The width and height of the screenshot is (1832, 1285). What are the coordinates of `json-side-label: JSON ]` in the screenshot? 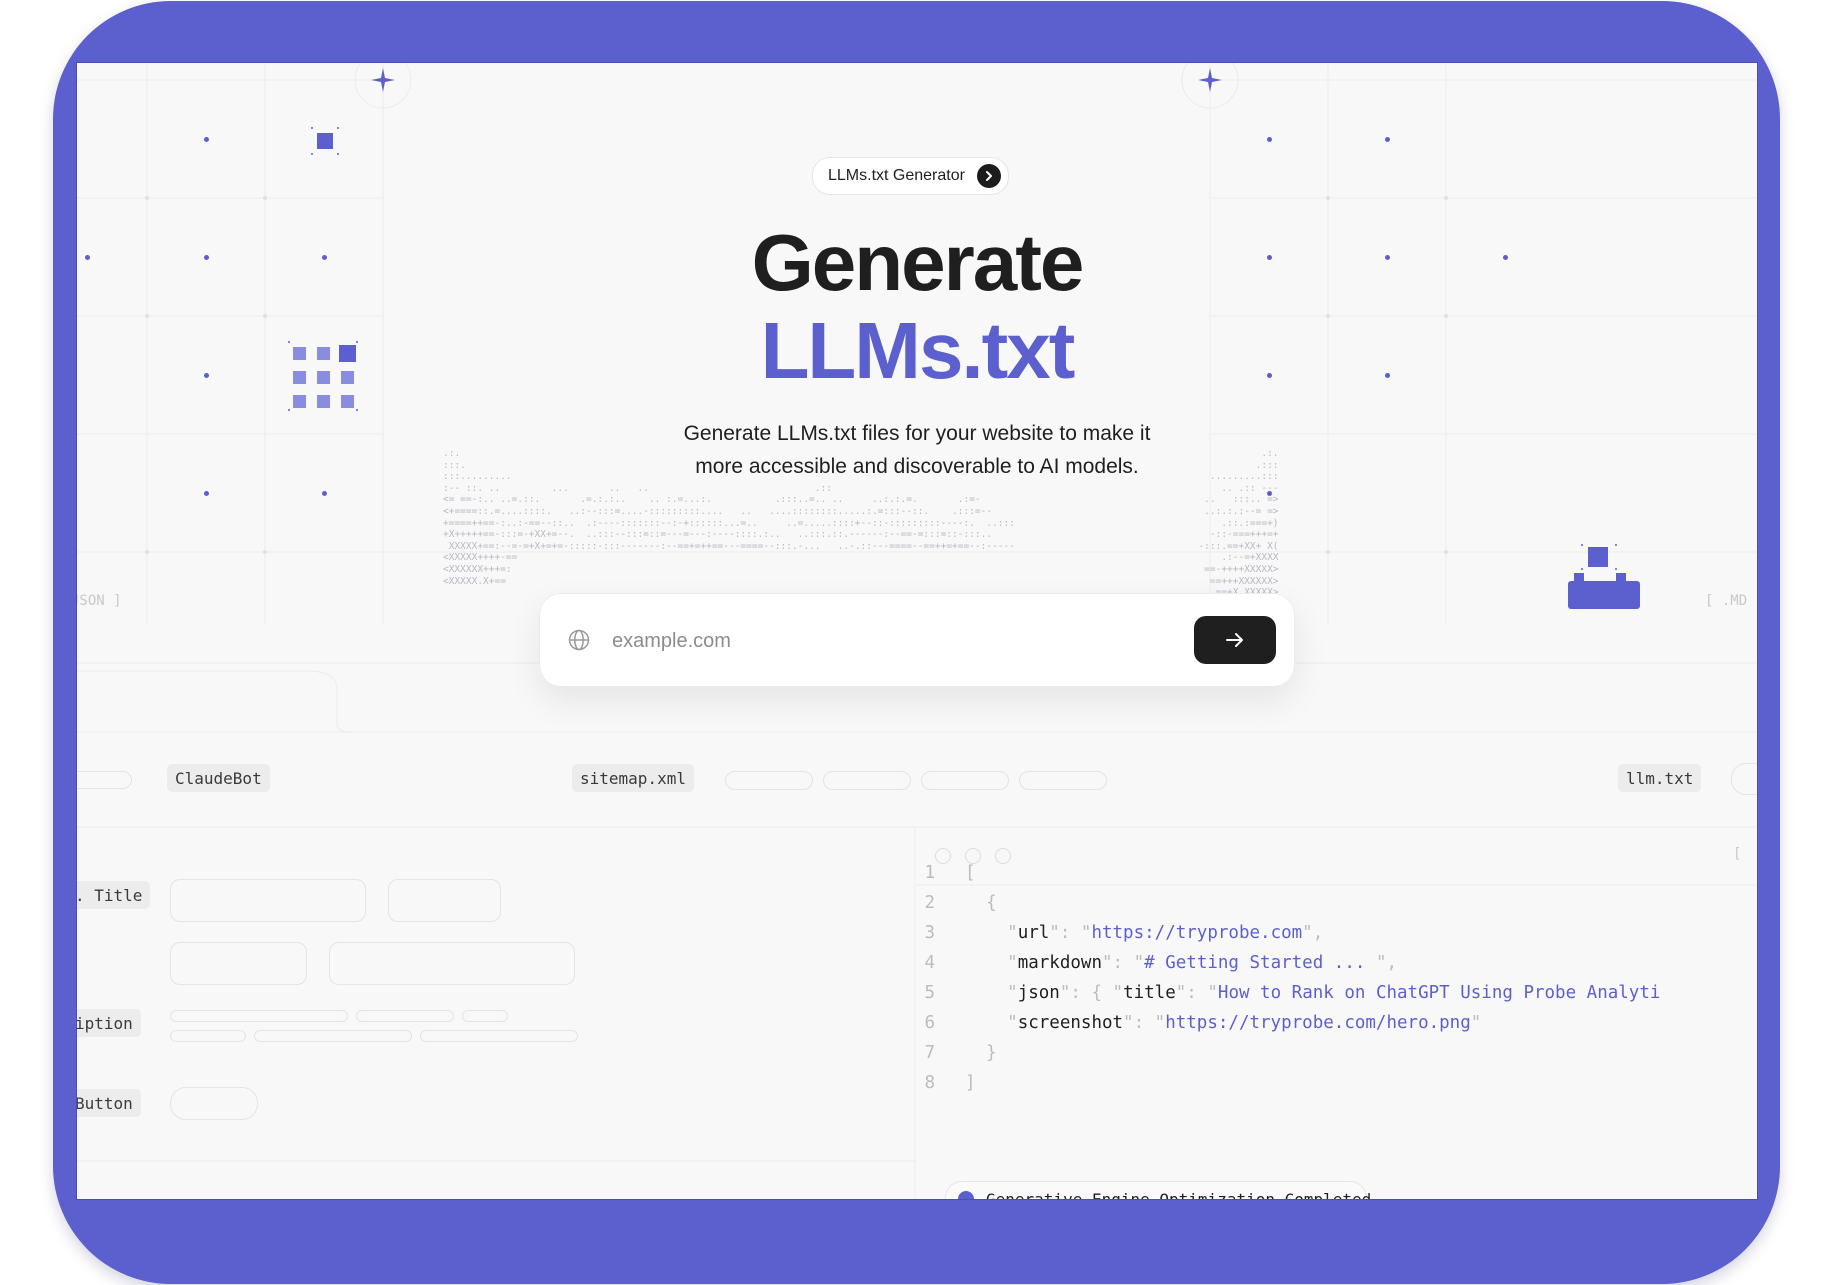 It's located at (99, 601).